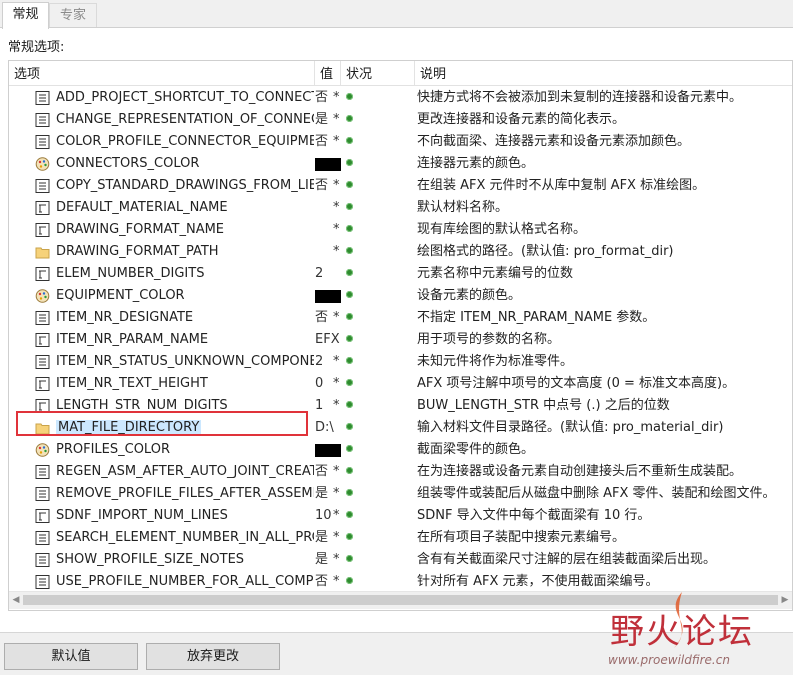 This screenshot has width=793, height=675. Describe the element at coordinates (400, 340) in the screenshot. I see `table-row: ITEM_NR_PARAM_NAME EFX 用于项号的参数的名称。` at that location.